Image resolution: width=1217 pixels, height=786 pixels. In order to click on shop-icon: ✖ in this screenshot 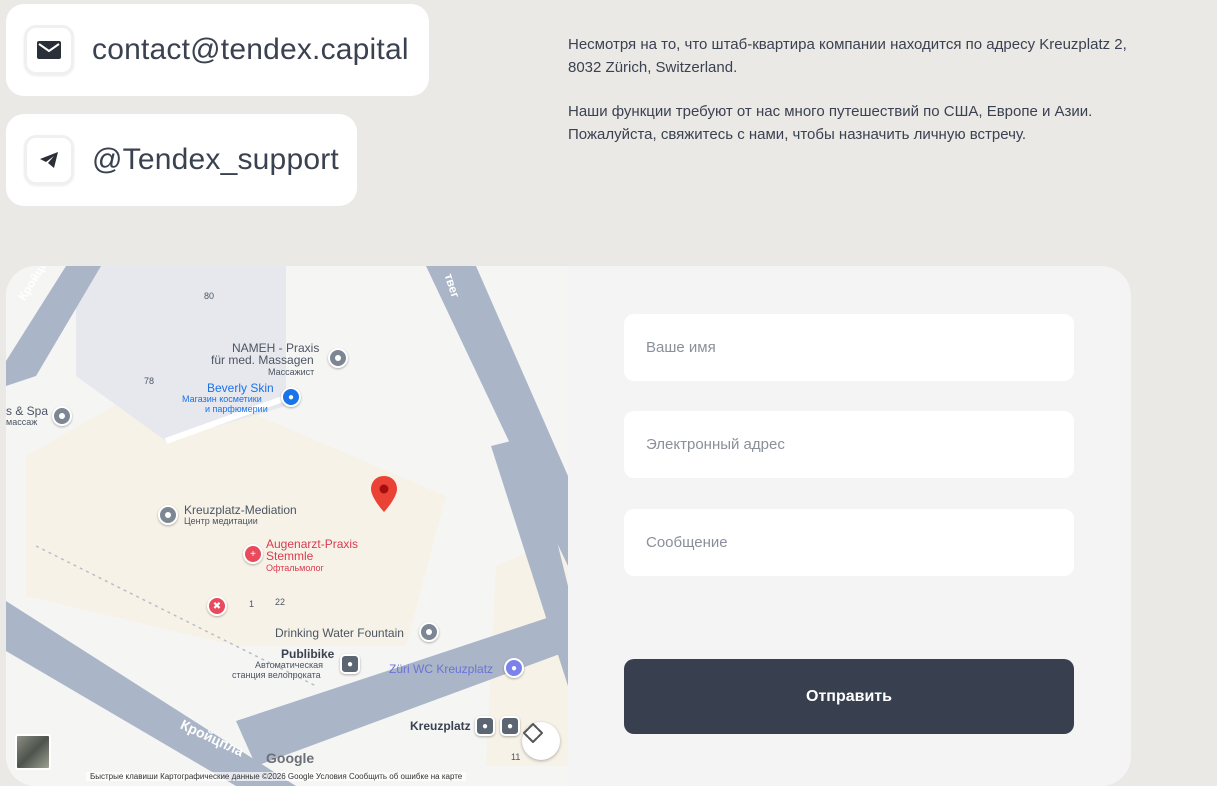, I will do `click(217, 606)`.